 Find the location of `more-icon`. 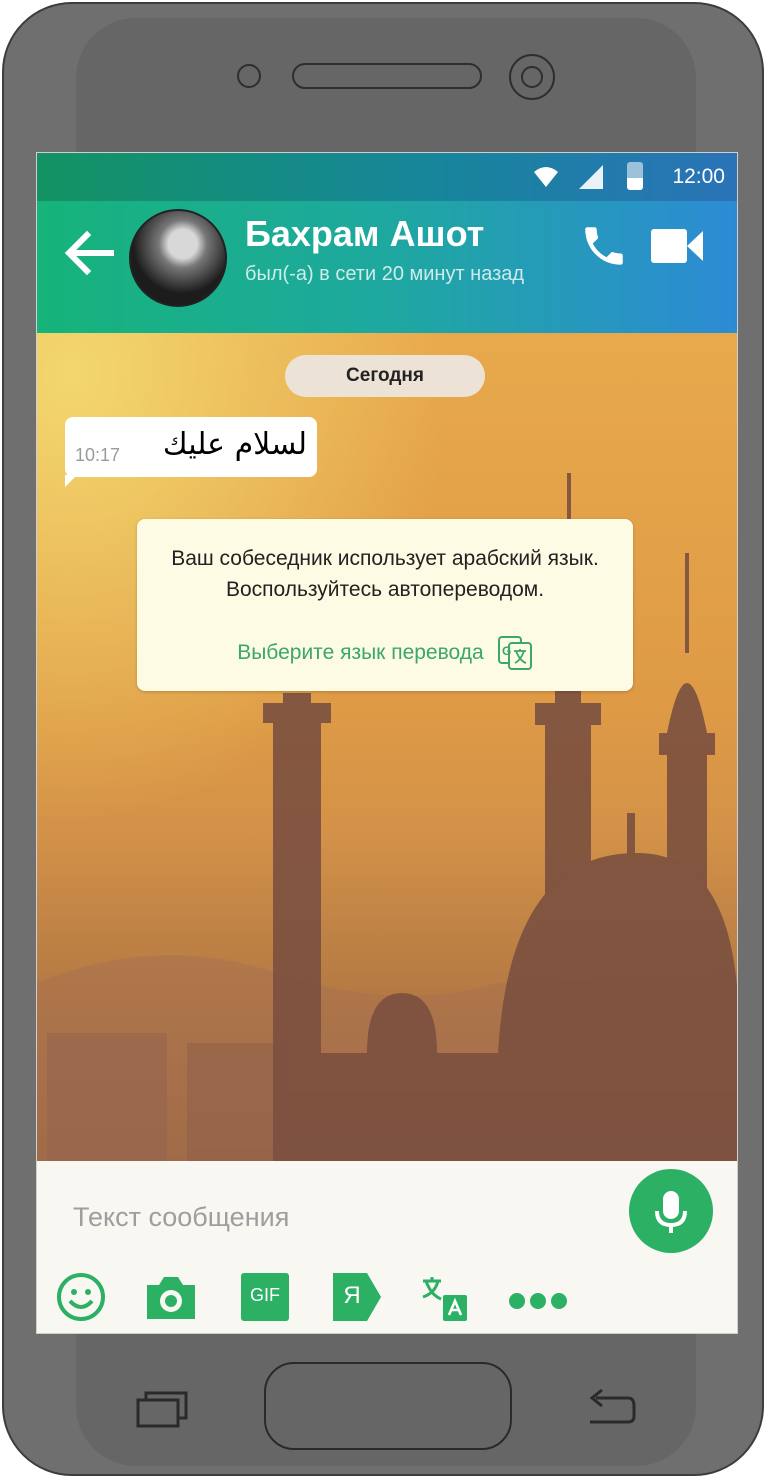

more-icon is located at coordinates (538, 1297).